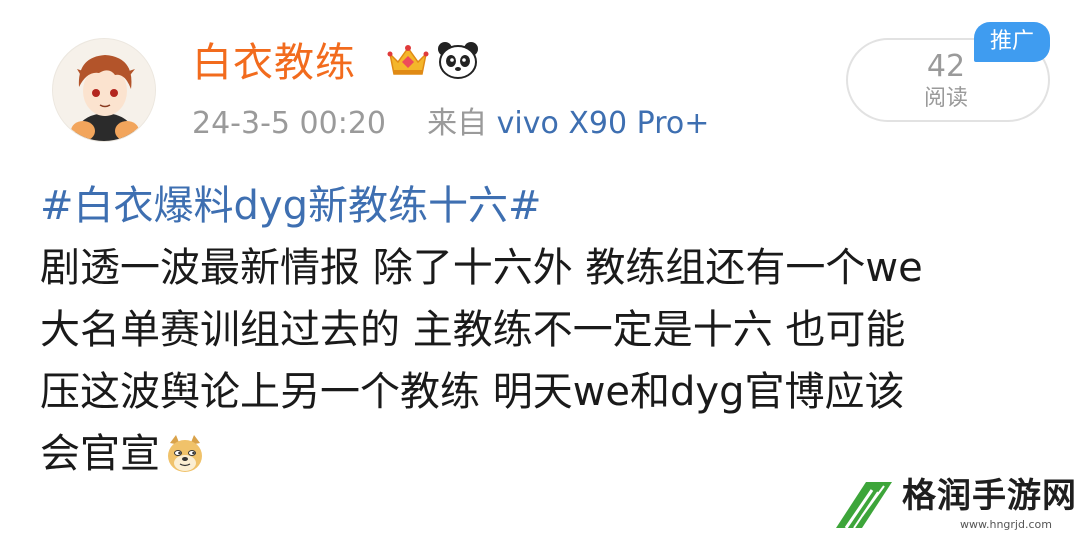 The width and height of the screenshot is (1080, 538). Describe the element at coordinates (481, 268) in the screenshot. I see `post-text-line: 剧透一波最新情报 除了十六外 教练组还有一个we` at that location.